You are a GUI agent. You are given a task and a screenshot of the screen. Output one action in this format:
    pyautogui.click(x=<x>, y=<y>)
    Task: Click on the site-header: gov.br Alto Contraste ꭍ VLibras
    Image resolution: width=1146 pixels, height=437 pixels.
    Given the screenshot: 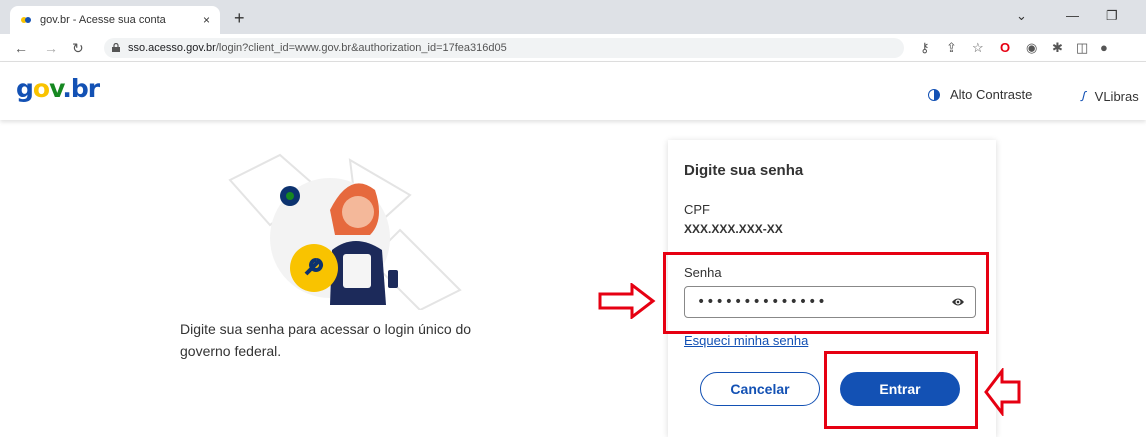 What is the action you would take?
    pyautogui.click(x=573, y=91)
    